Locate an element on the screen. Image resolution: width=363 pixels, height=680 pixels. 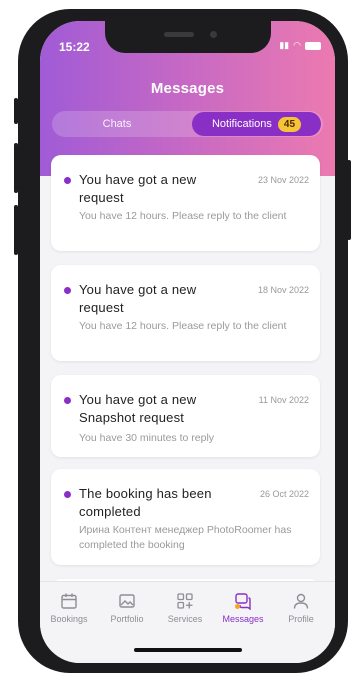
segmented-tabs: Chats Notifications 45 is located at coordinates (187, 124).